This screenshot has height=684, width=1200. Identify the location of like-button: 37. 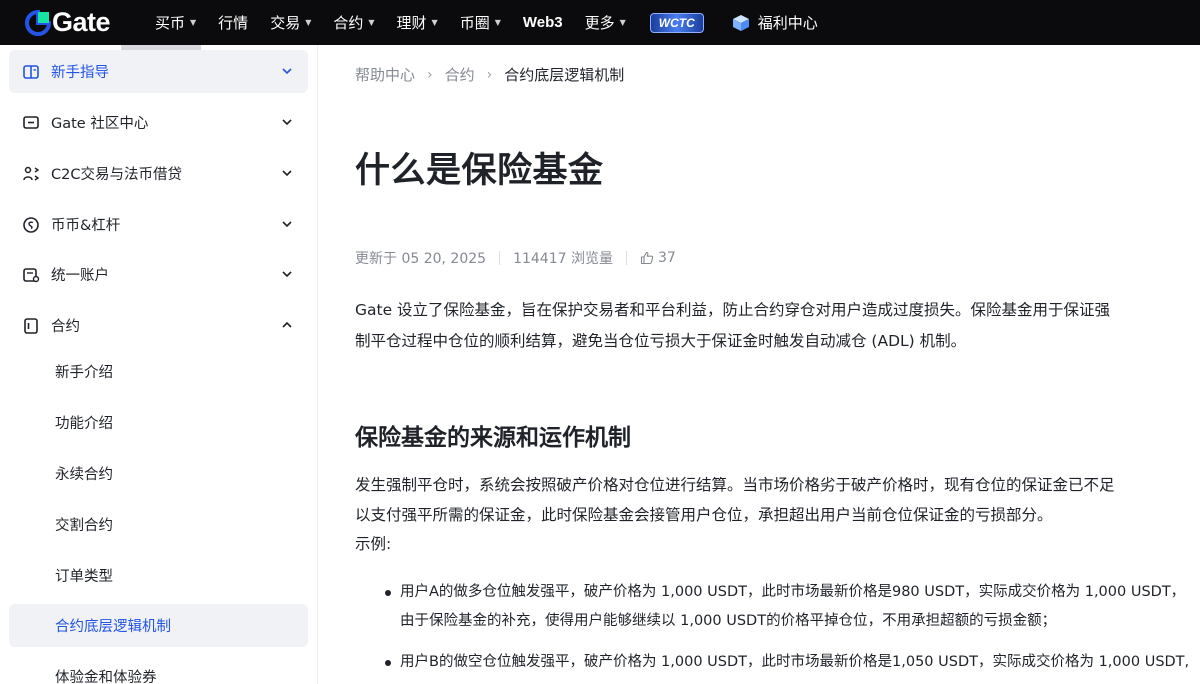
(658, 258).